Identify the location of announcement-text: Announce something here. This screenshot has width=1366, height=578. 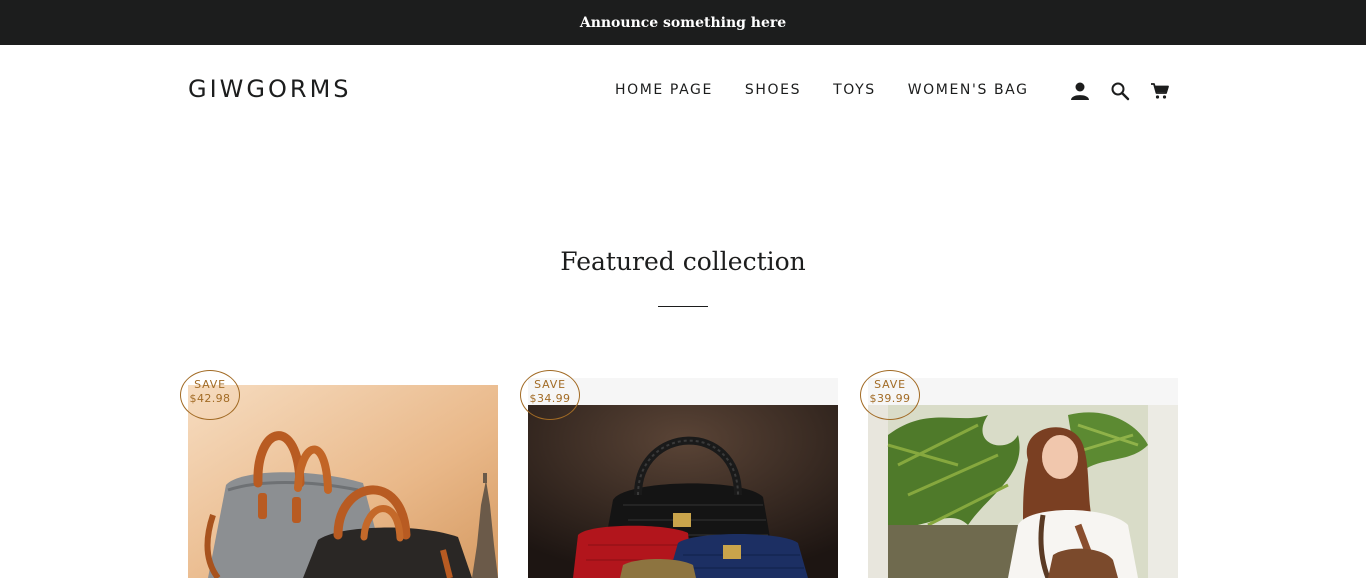
(683, 22).